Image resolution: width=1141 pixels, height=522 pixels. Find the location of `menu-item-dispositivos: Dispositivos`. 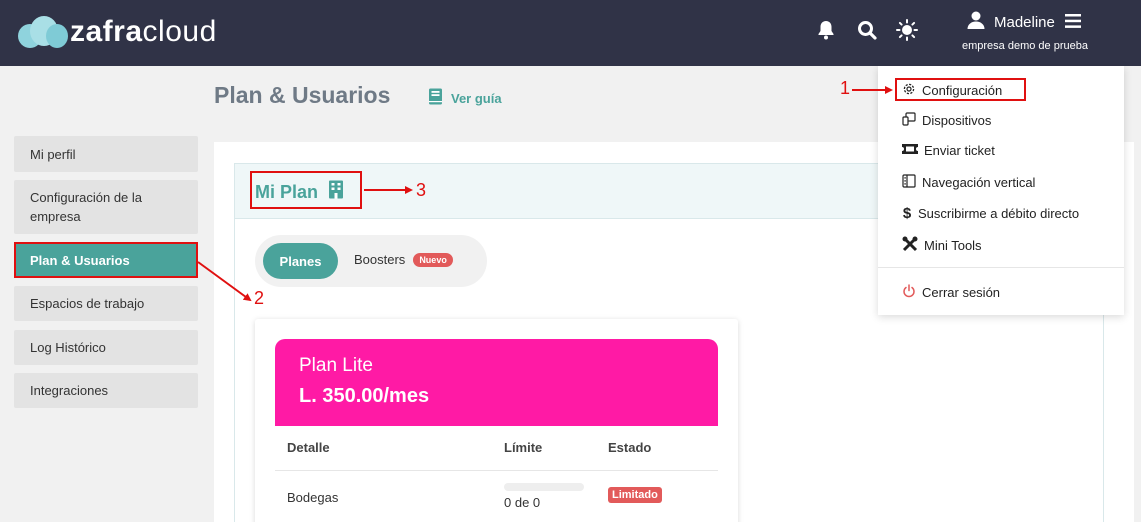

menu-item-dispositivos: Dispositivos is located at coordinates (946, 120).